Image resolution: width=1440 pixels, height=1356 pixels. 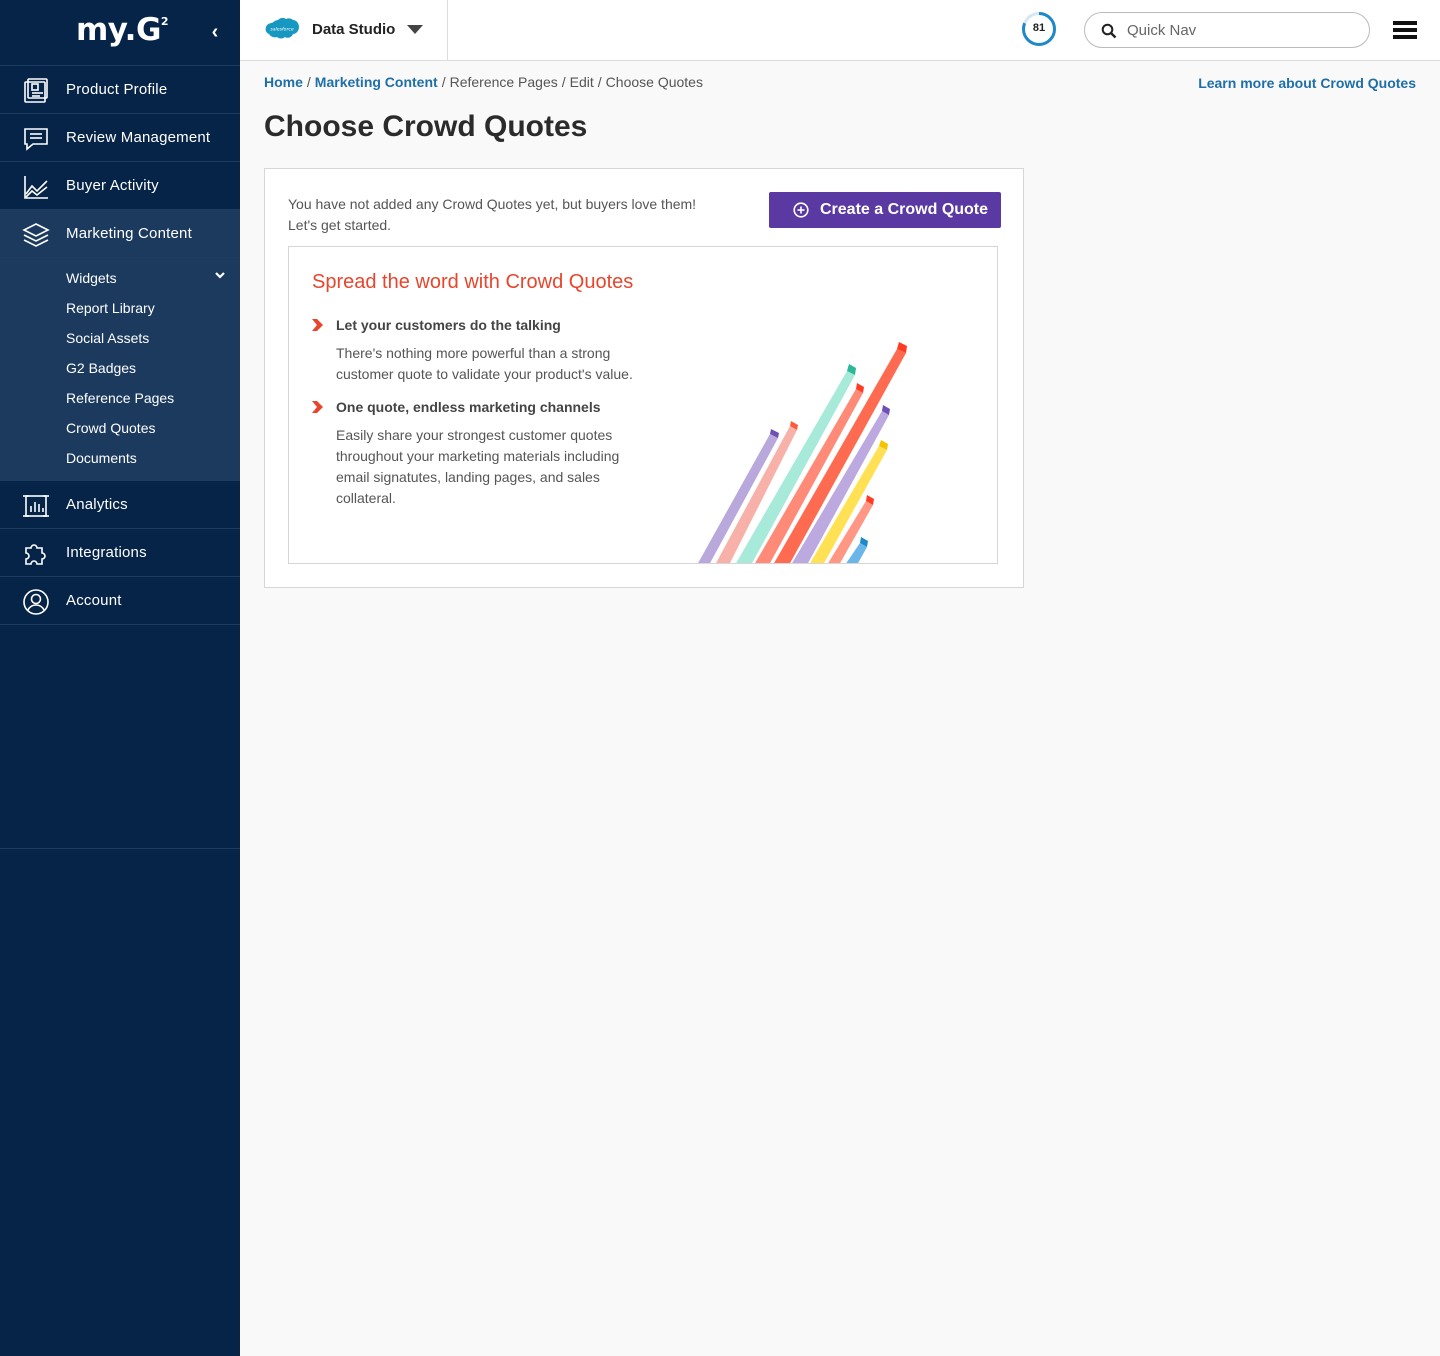 I want to click on subnav-item-label: Crowd Quotes, so click(x=111, y=428).